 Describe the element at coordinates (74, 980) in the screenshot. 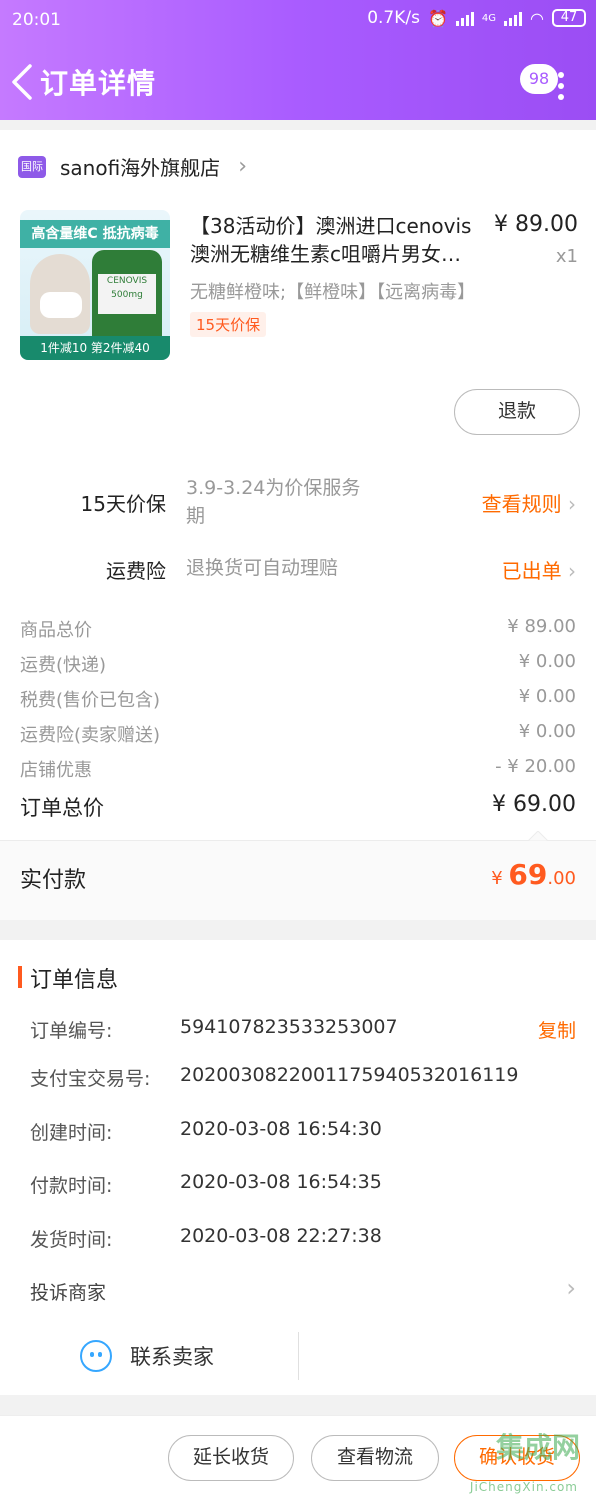

I see `order-info-title: 订单信息` at that location.